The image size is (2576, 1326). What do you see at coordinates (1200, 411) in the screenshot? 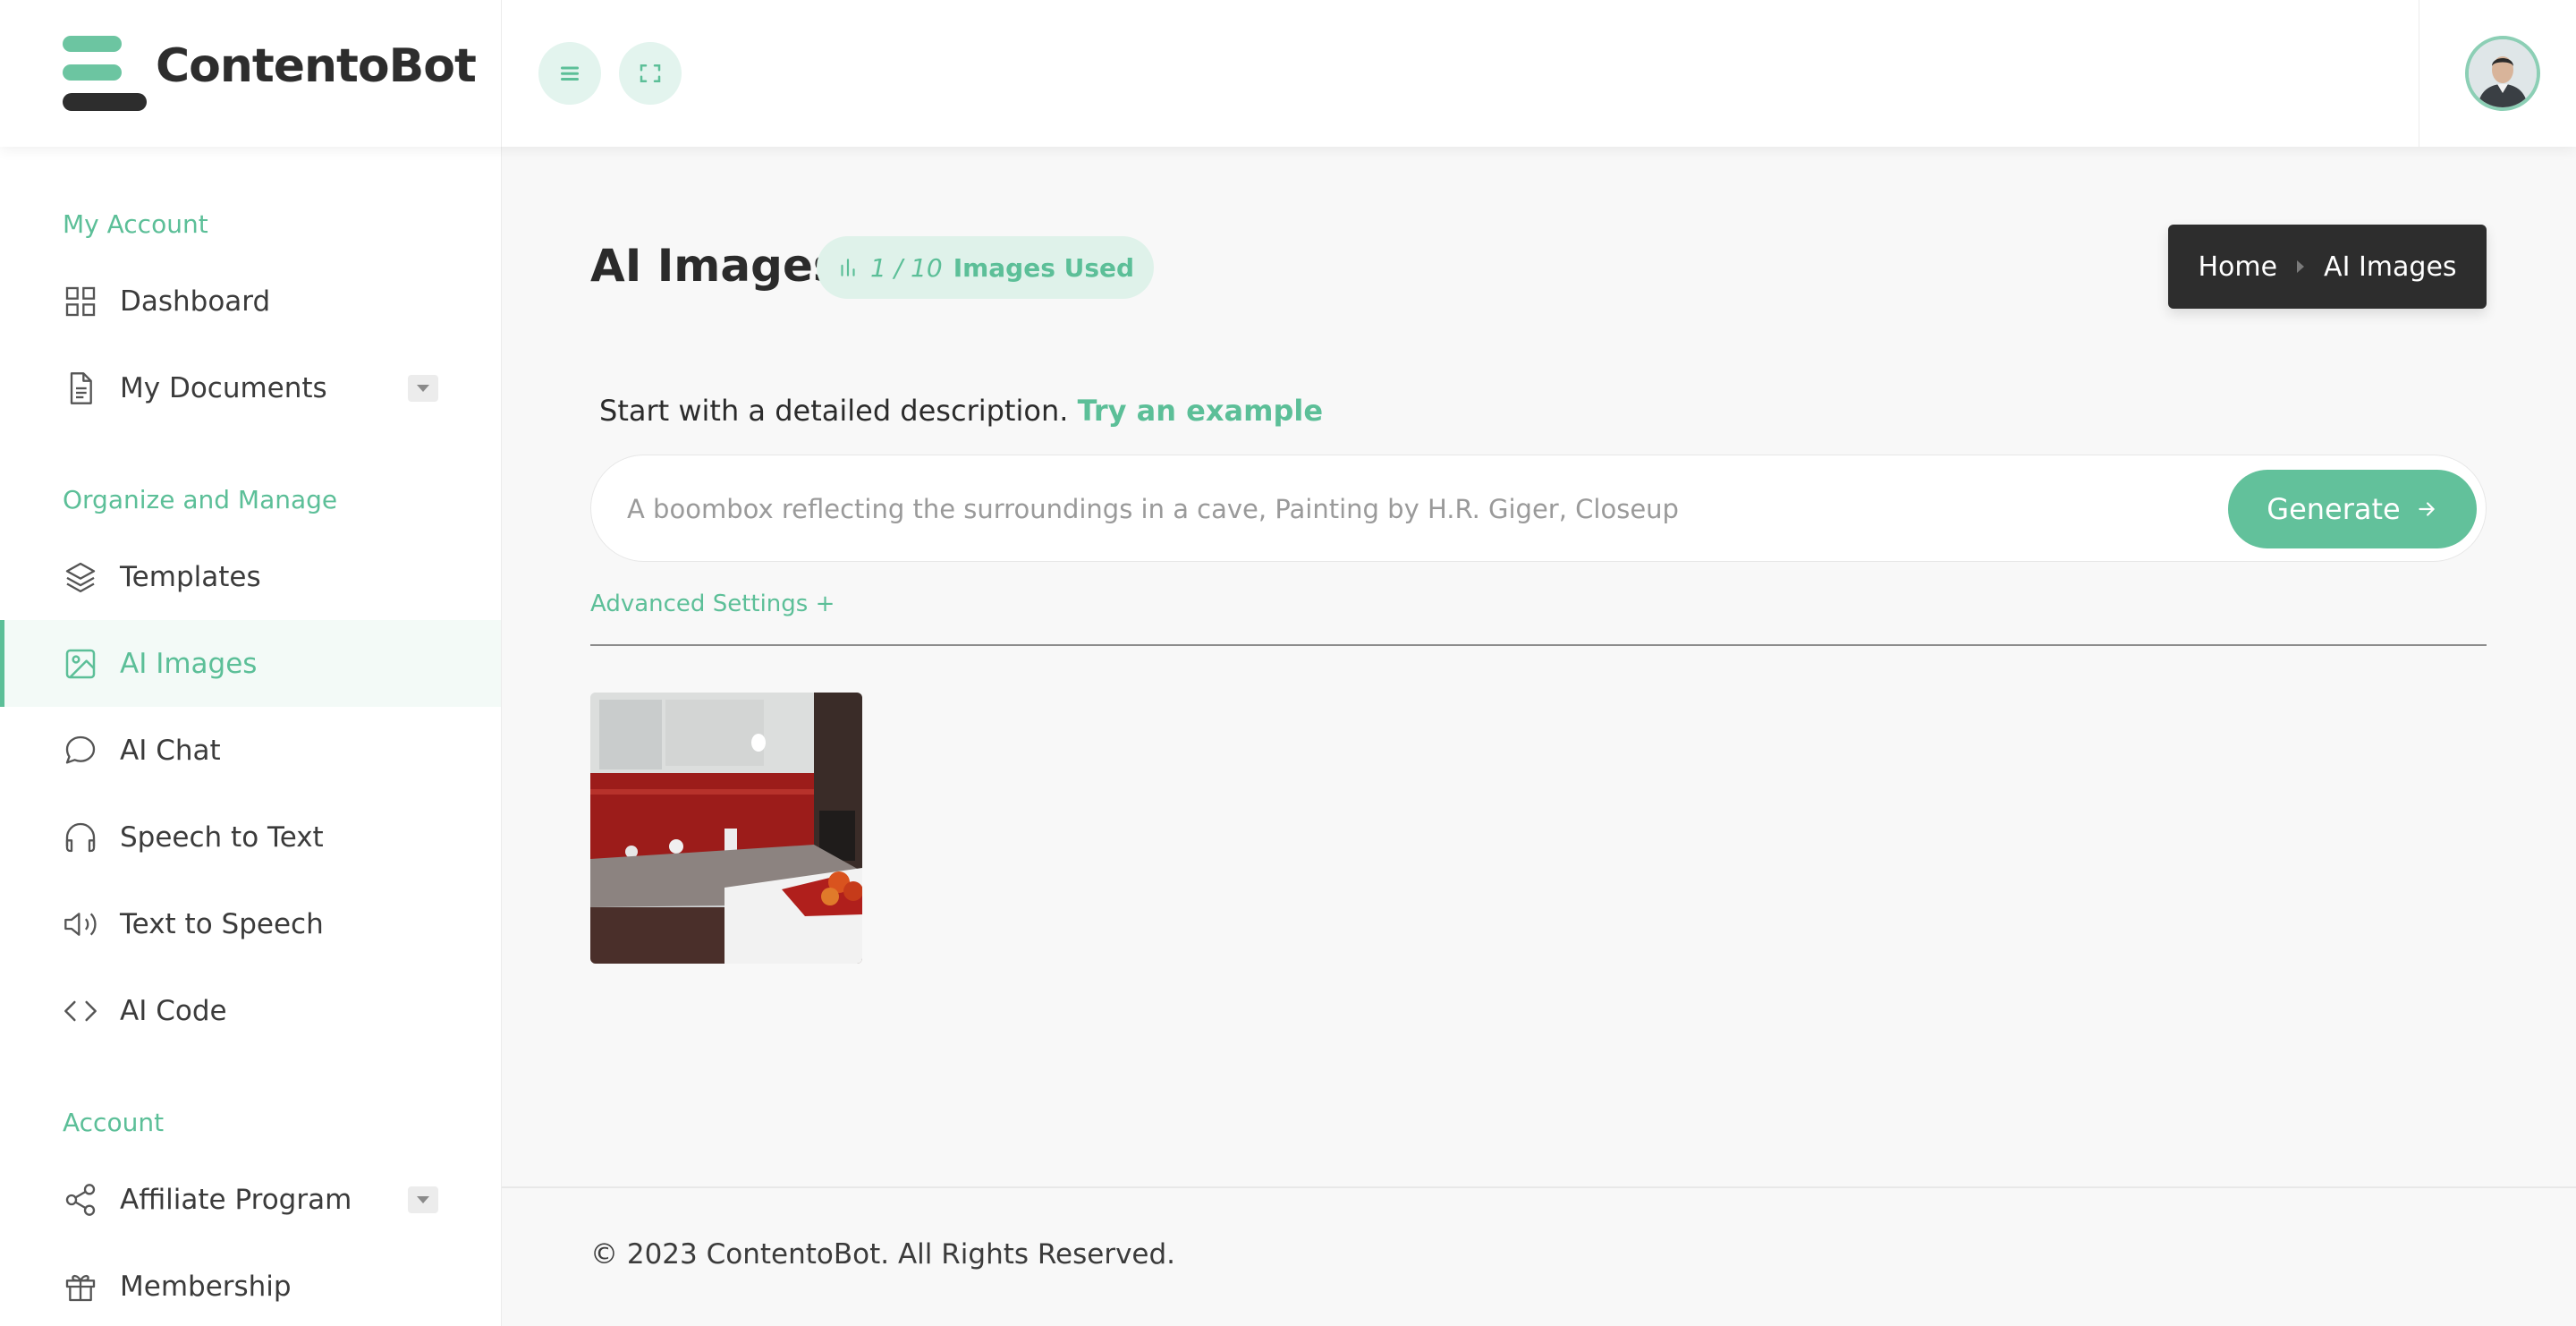
I see `try-example-link: Try an example` at bounding box center [1200, 411].